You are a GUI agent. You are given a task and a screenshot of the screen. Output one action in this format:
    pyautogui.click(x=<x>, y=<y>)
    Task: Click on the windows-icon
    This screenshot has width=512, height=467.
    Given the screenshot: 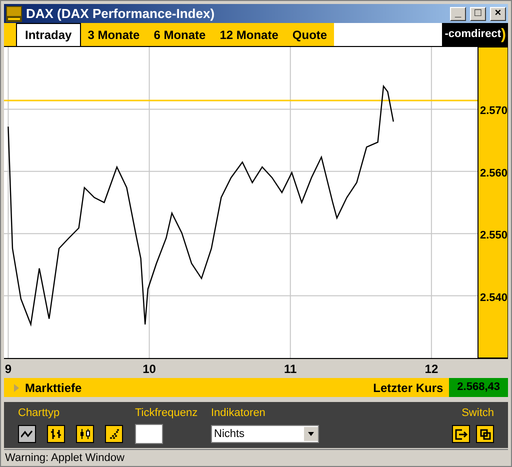 What is the action you would take?
    pyautogui.click(x=485, y=434)
    